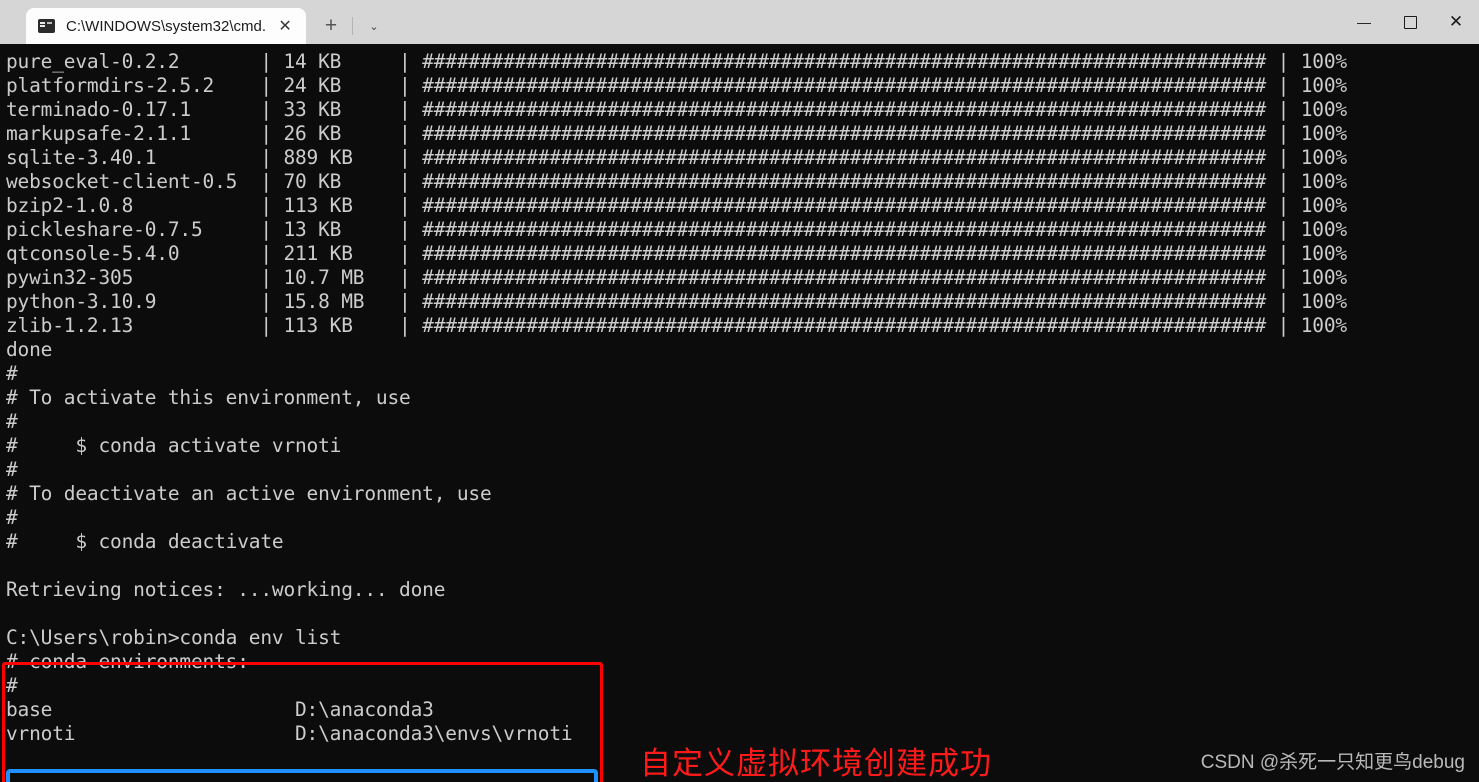 This screenshot has height=782, width=1479. I want to click on terminal-line: done, so click(29, 349).